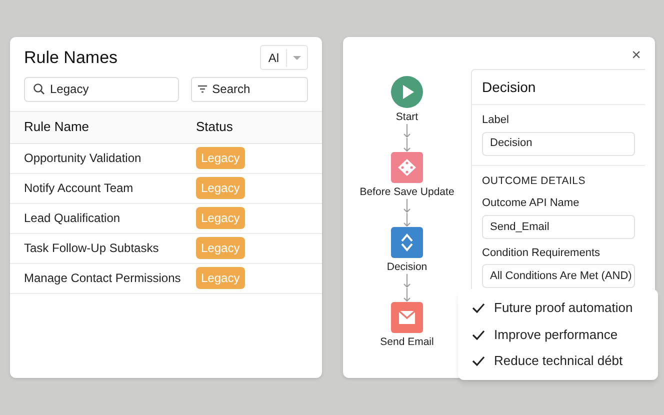 The width and height of the screenshot is (664, 415). What do you see at coordinates (71, 58) in the screenshot?
I see `panel-title: Rule Names` at bounding box center [71, 58].